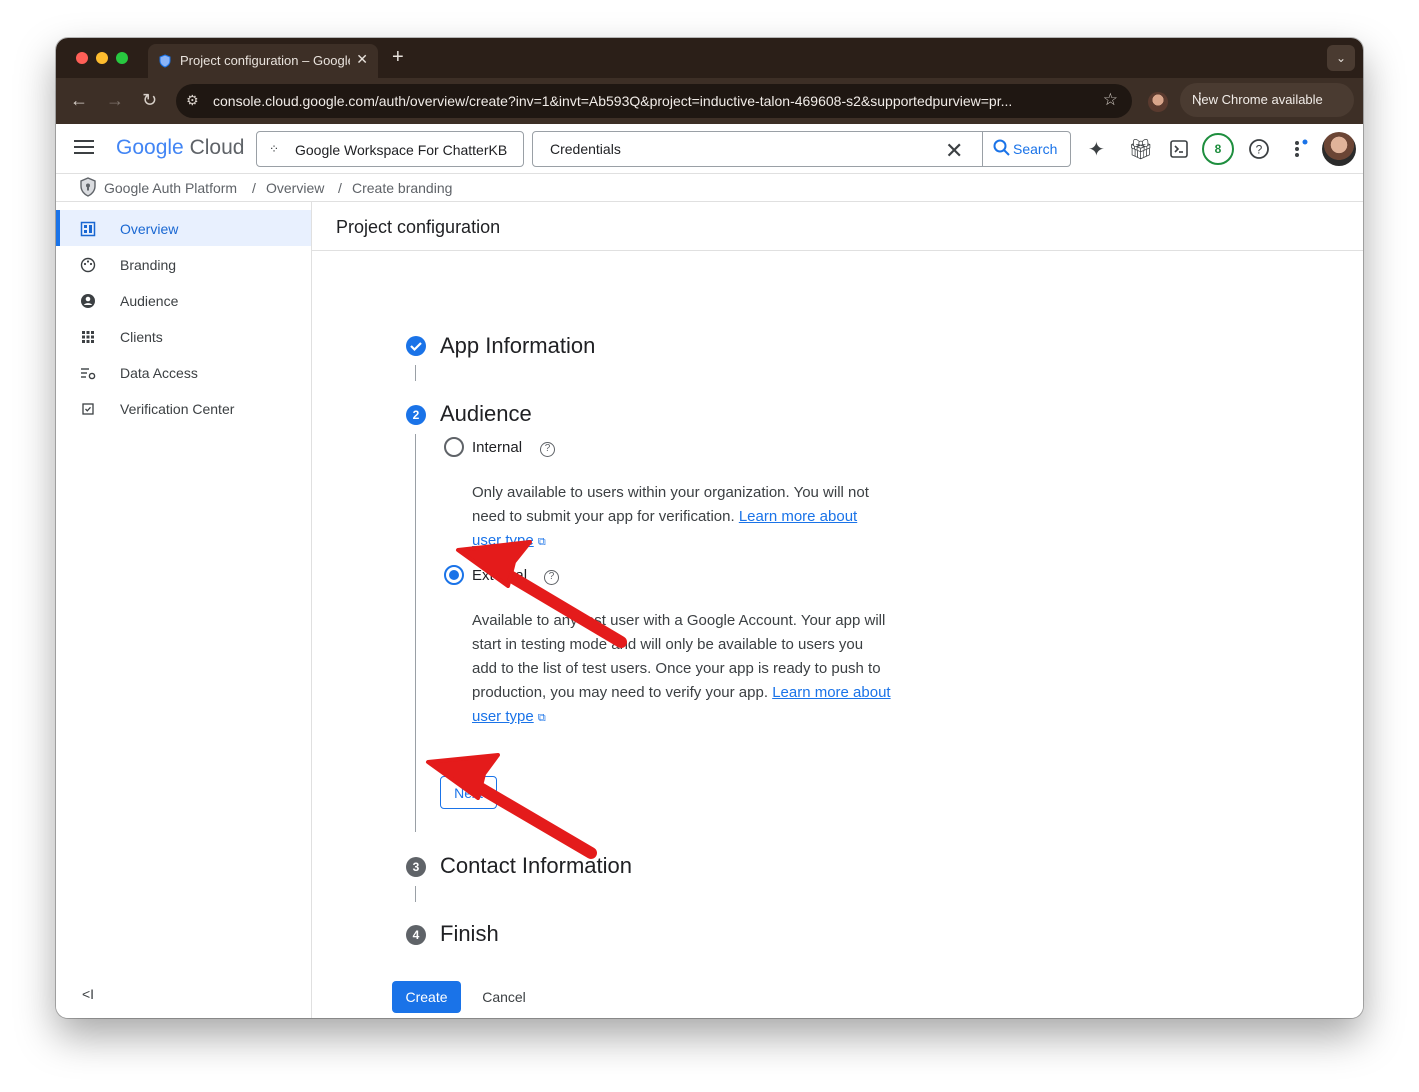 Image resolution: width=1419 pixels, height=1092 pixels. What do you see at coordinates (536, 866) in the screenshot?
I see `step-title-contact-information: Contact Information` at bounding box center [536, 866].